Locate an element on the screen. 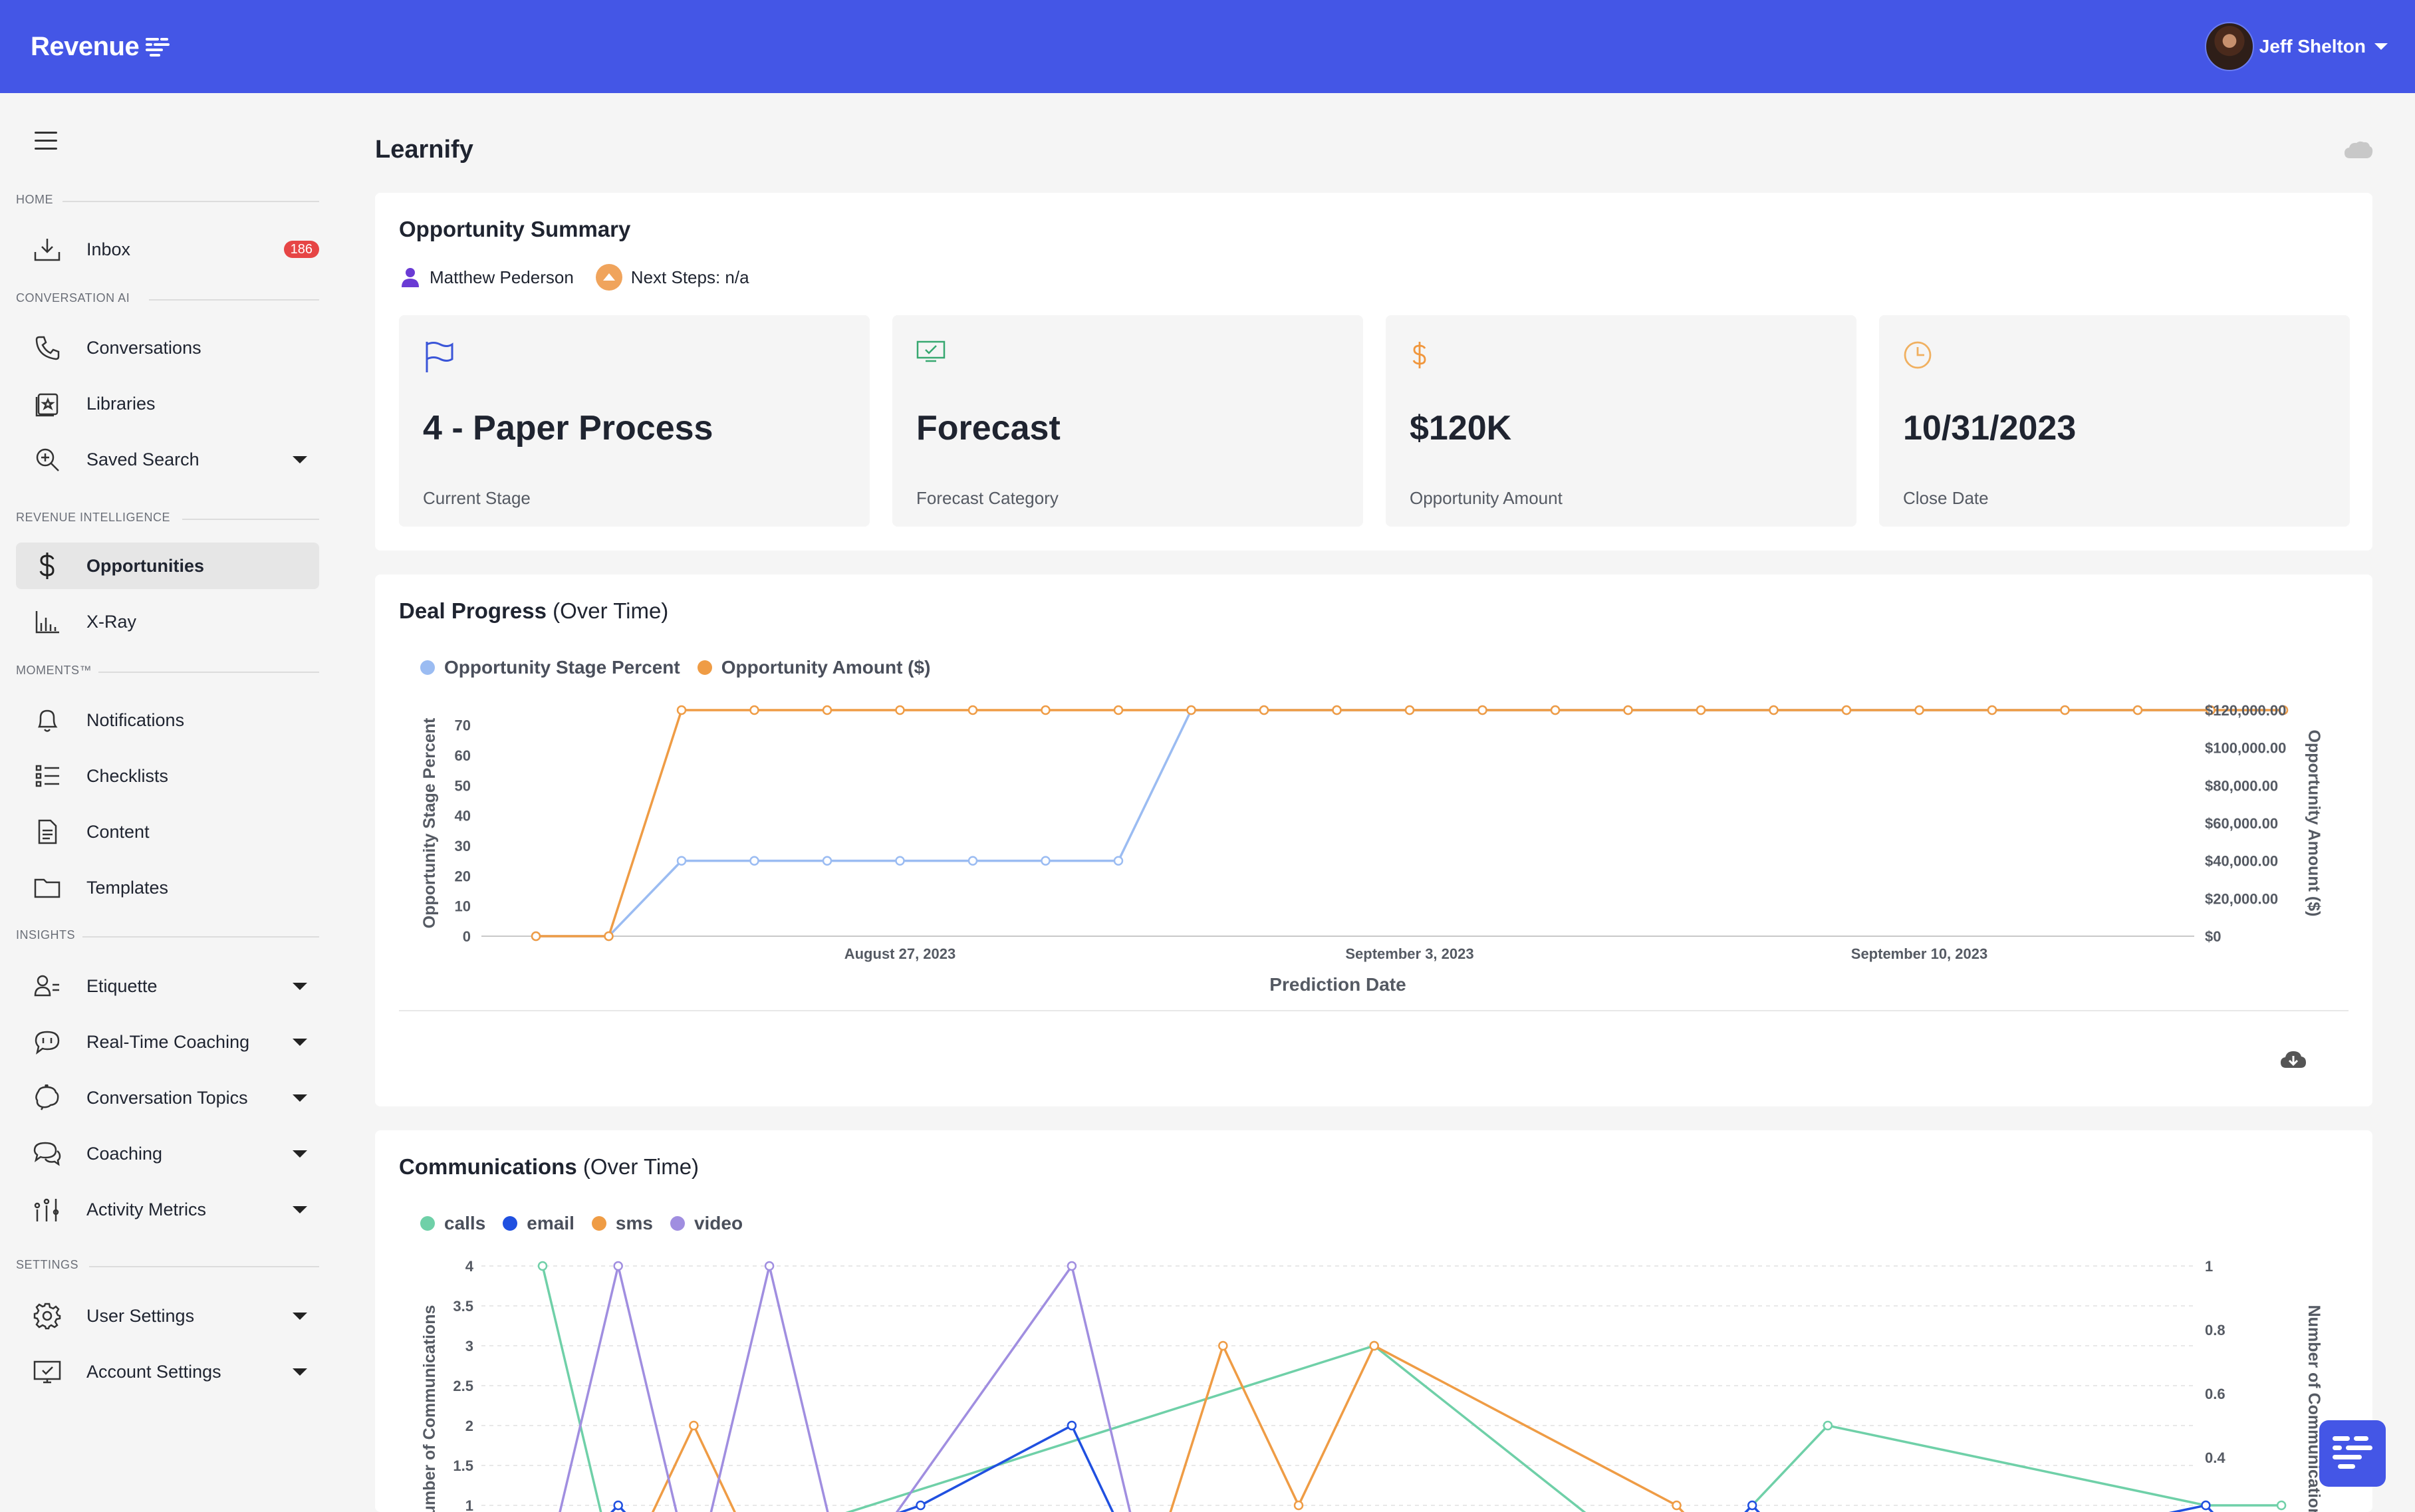 Image resolution: width=2415 pixels, height=1512 pixels. sidebar-item-inbox: Inbox 186 is located at coordinates (167, 249).